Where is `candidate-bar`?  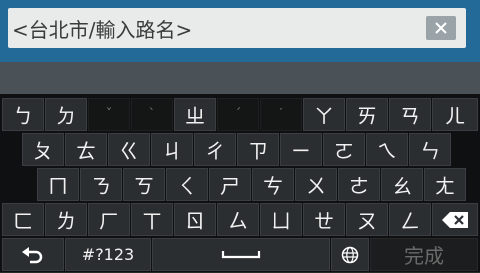
candidate-bar is located at coordinates (240, 78).